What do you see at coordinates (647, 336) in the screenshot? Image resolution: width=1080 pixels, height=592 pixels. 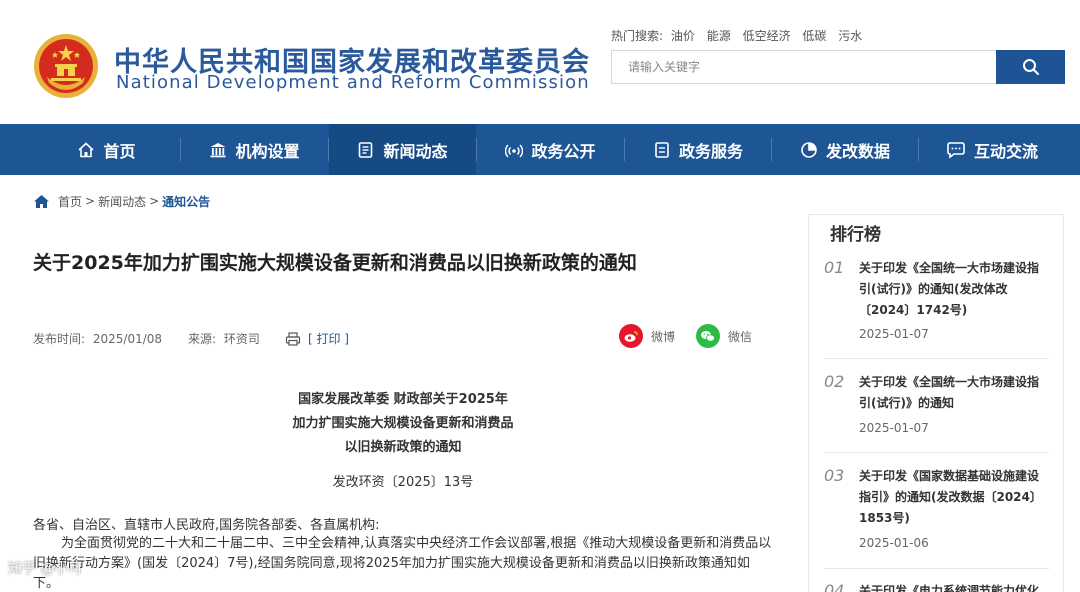 I see `share-weibo: 微博` at bounding box center [647, 336].